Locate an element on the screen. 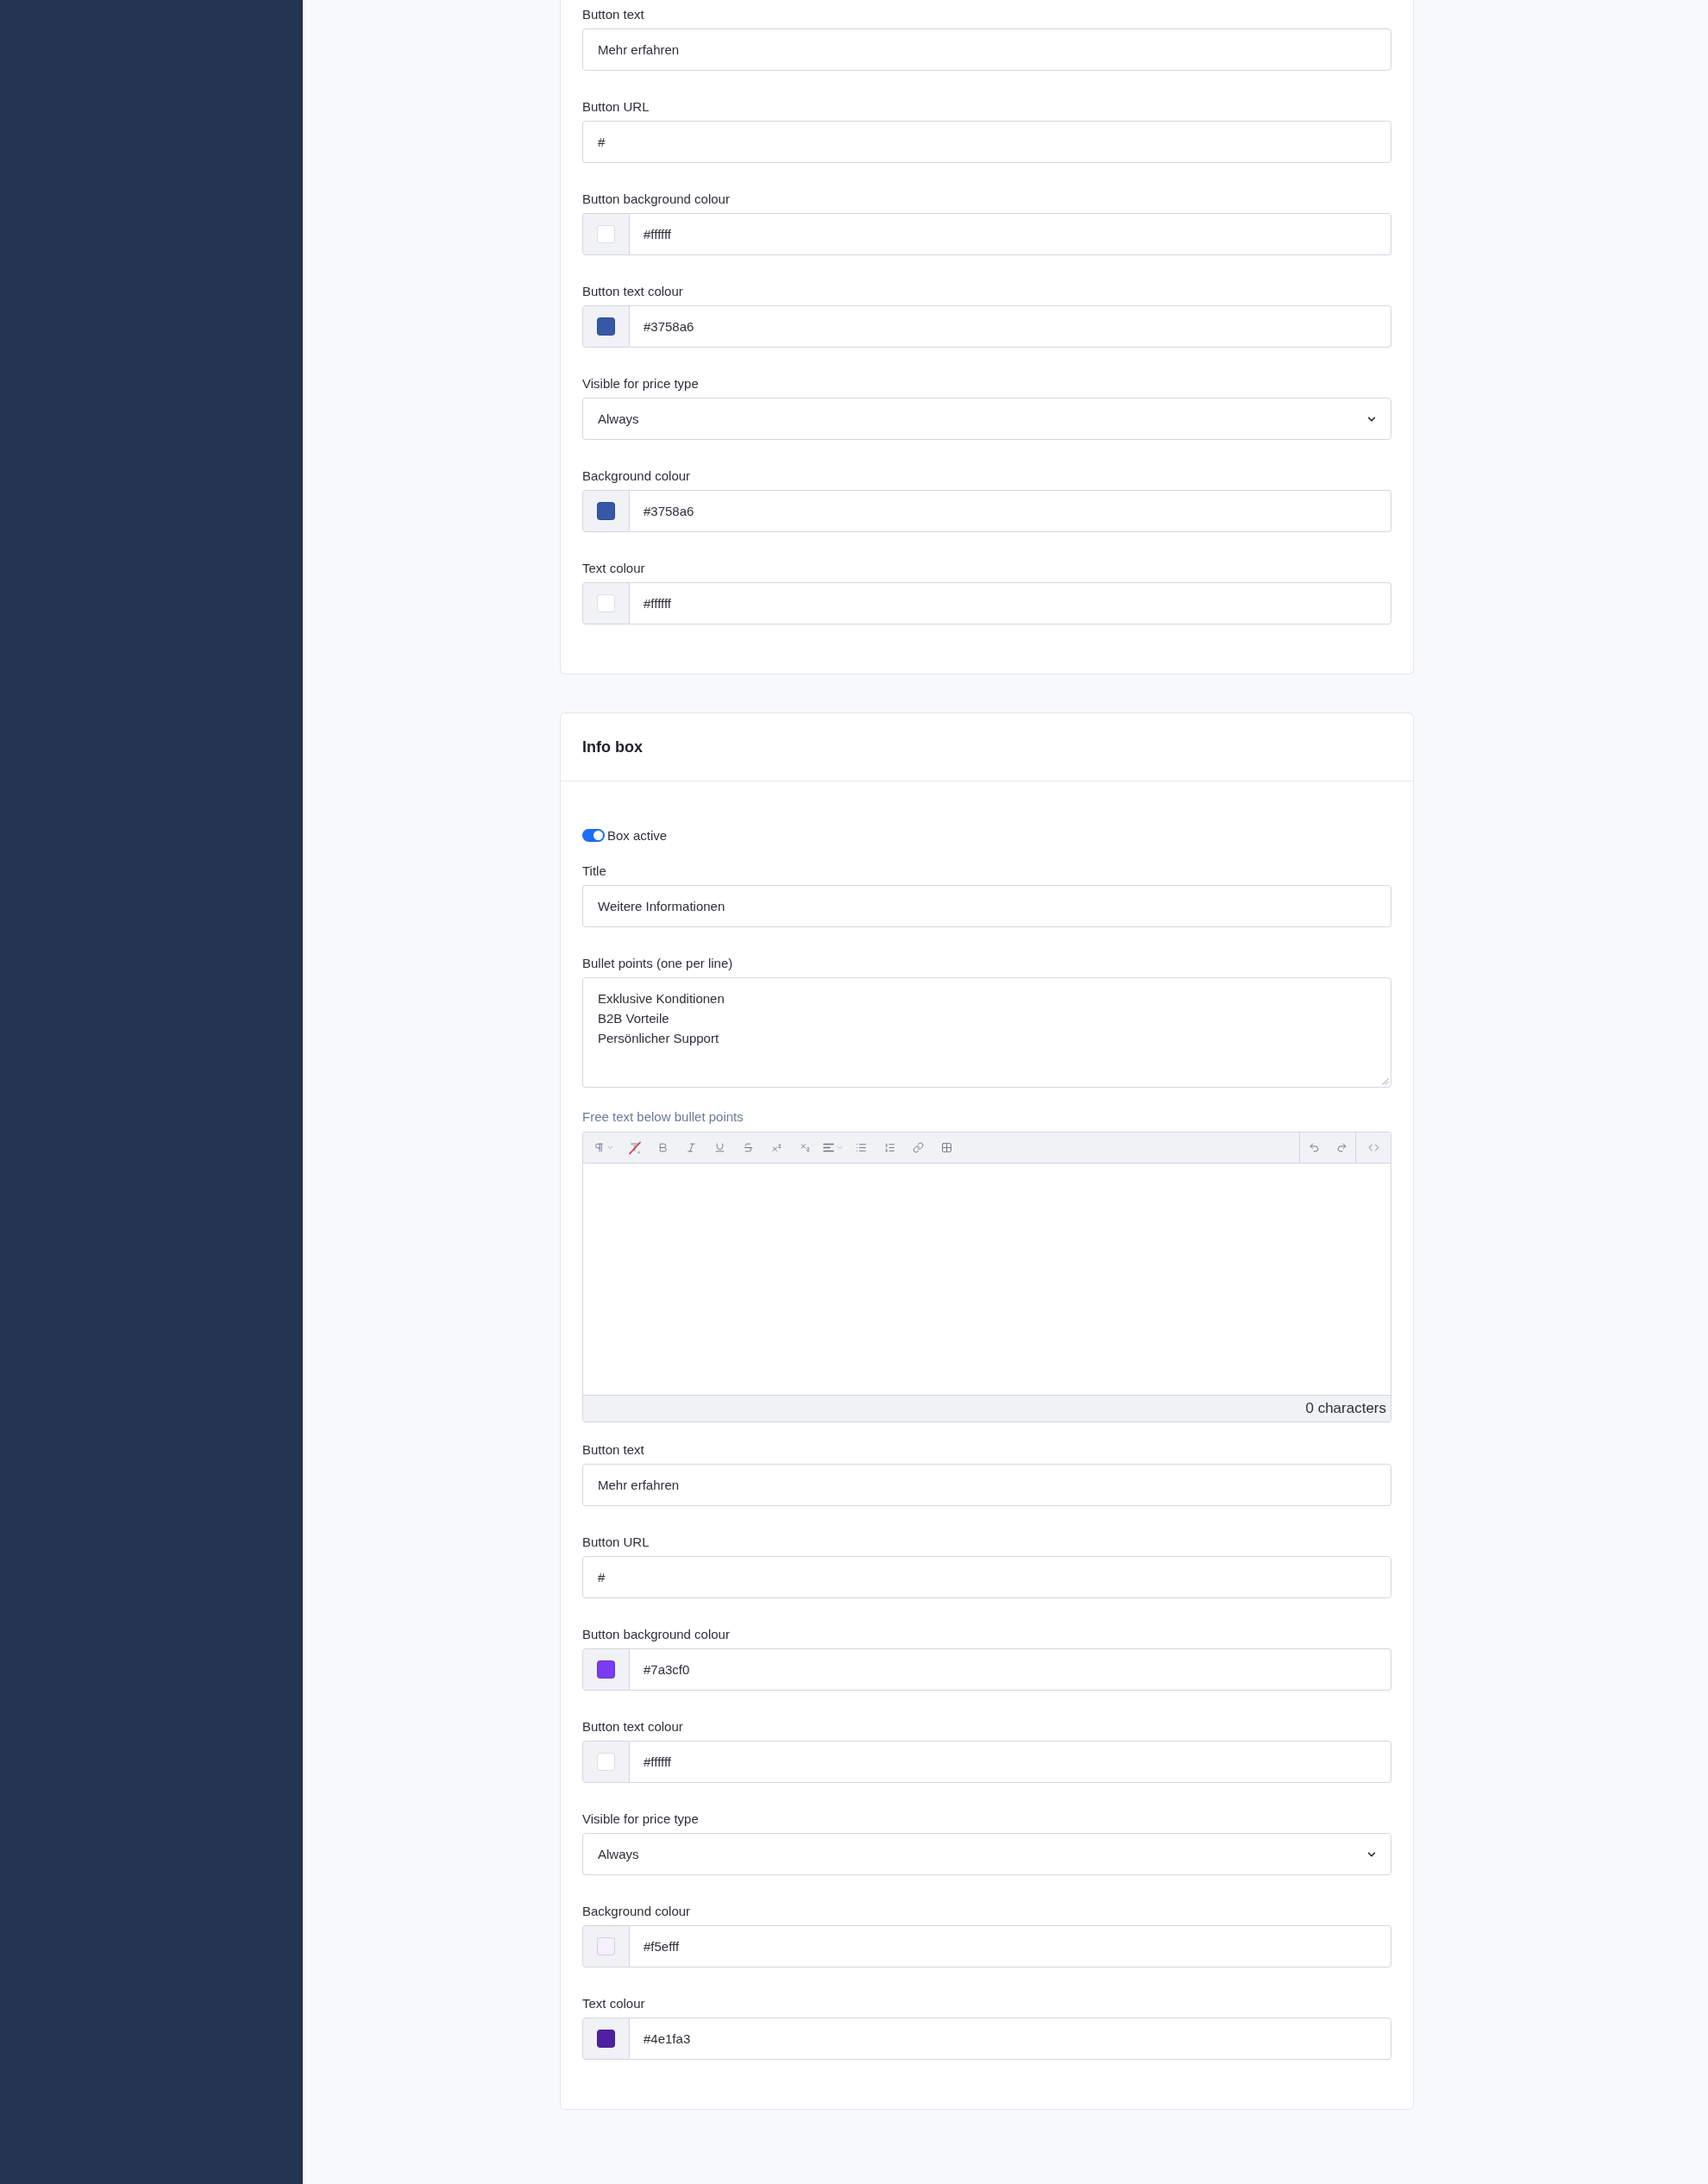  numbered-list-icon is located at coordinates (889, 1147).